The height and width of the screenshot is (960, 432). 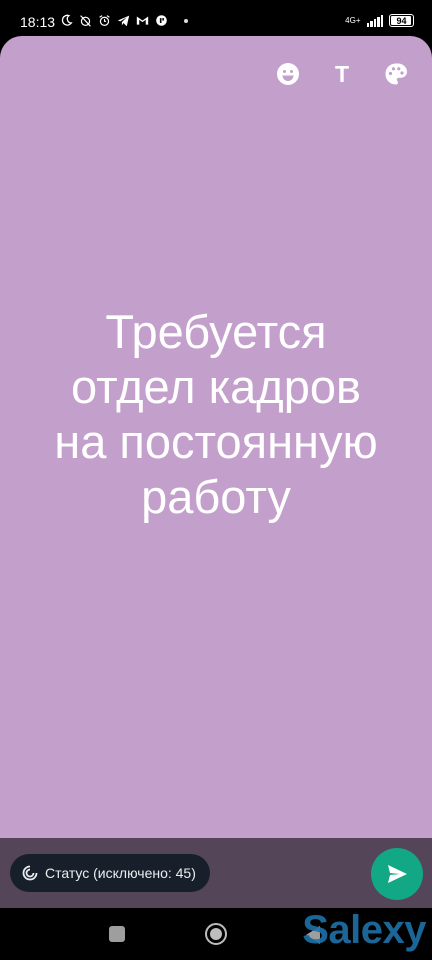 I want to click on emoji-button, so click(x=288, y=74).